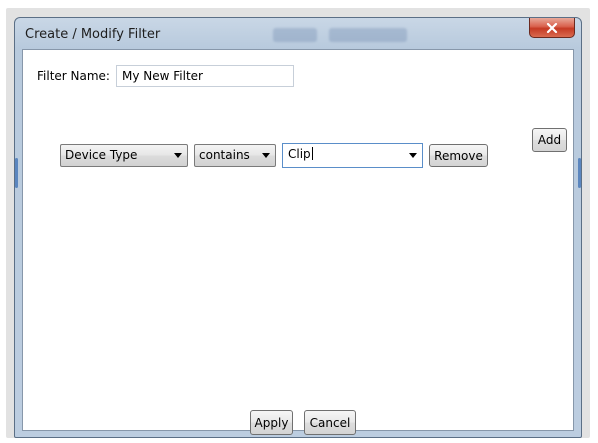  I want to click on value-input: Clip, so click(300, 154).